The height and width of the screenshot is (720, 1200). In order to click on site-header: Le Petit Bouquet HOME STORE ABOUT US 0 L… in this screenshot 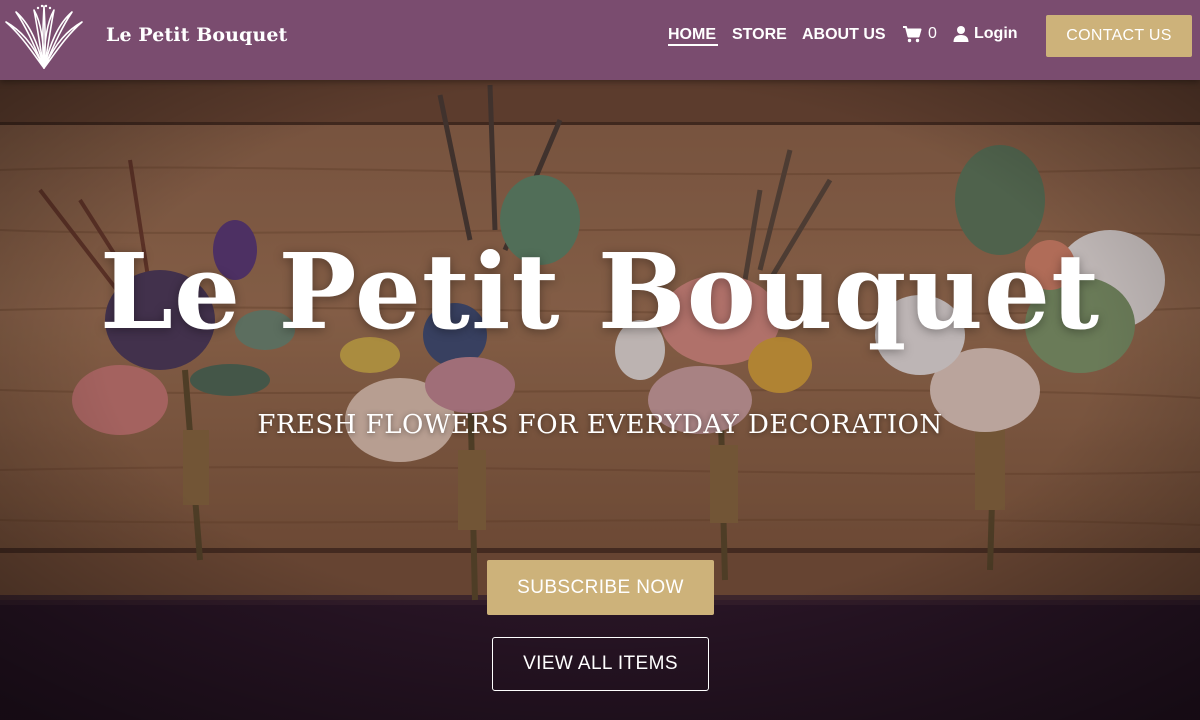, I will do `click(600, 40)`.